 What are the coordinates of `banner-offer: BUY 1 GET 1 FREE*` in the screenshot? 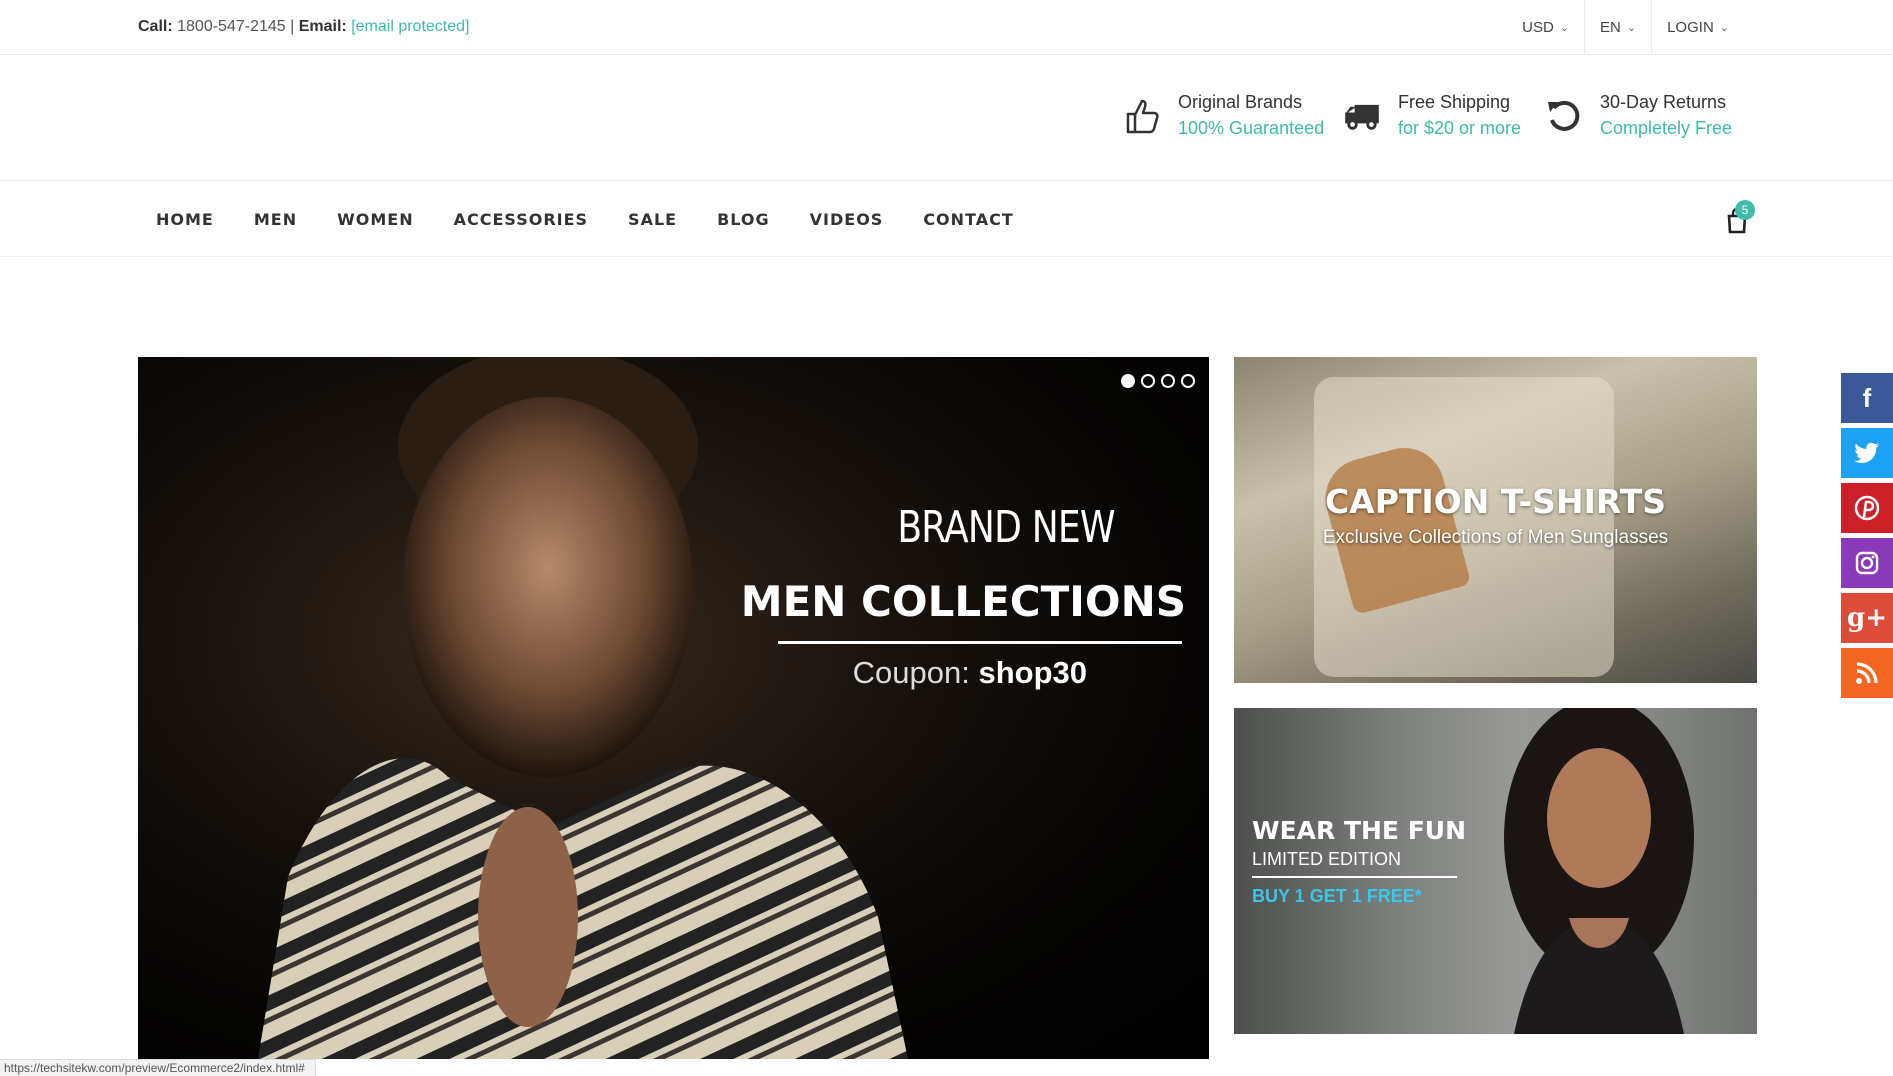 It's located at (1337, 896).